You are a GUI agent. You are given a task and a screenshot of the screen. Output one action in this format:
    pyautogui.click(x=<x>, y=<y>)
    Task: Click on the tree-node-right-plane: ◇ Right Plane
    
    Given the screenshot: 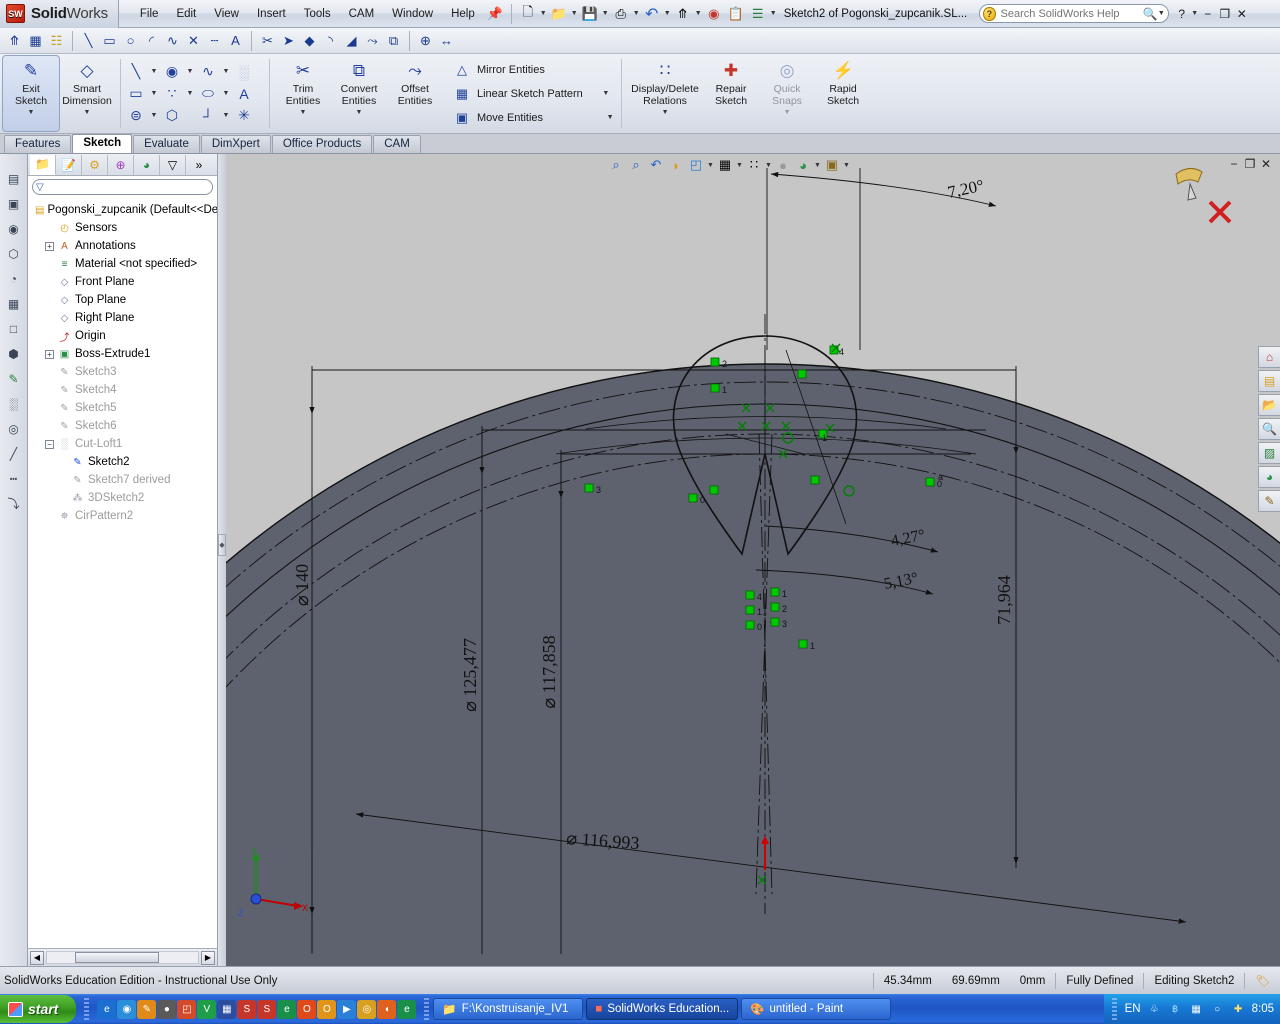 What is the action you would take?
    pyautogui.click(x=122, y=318)
    